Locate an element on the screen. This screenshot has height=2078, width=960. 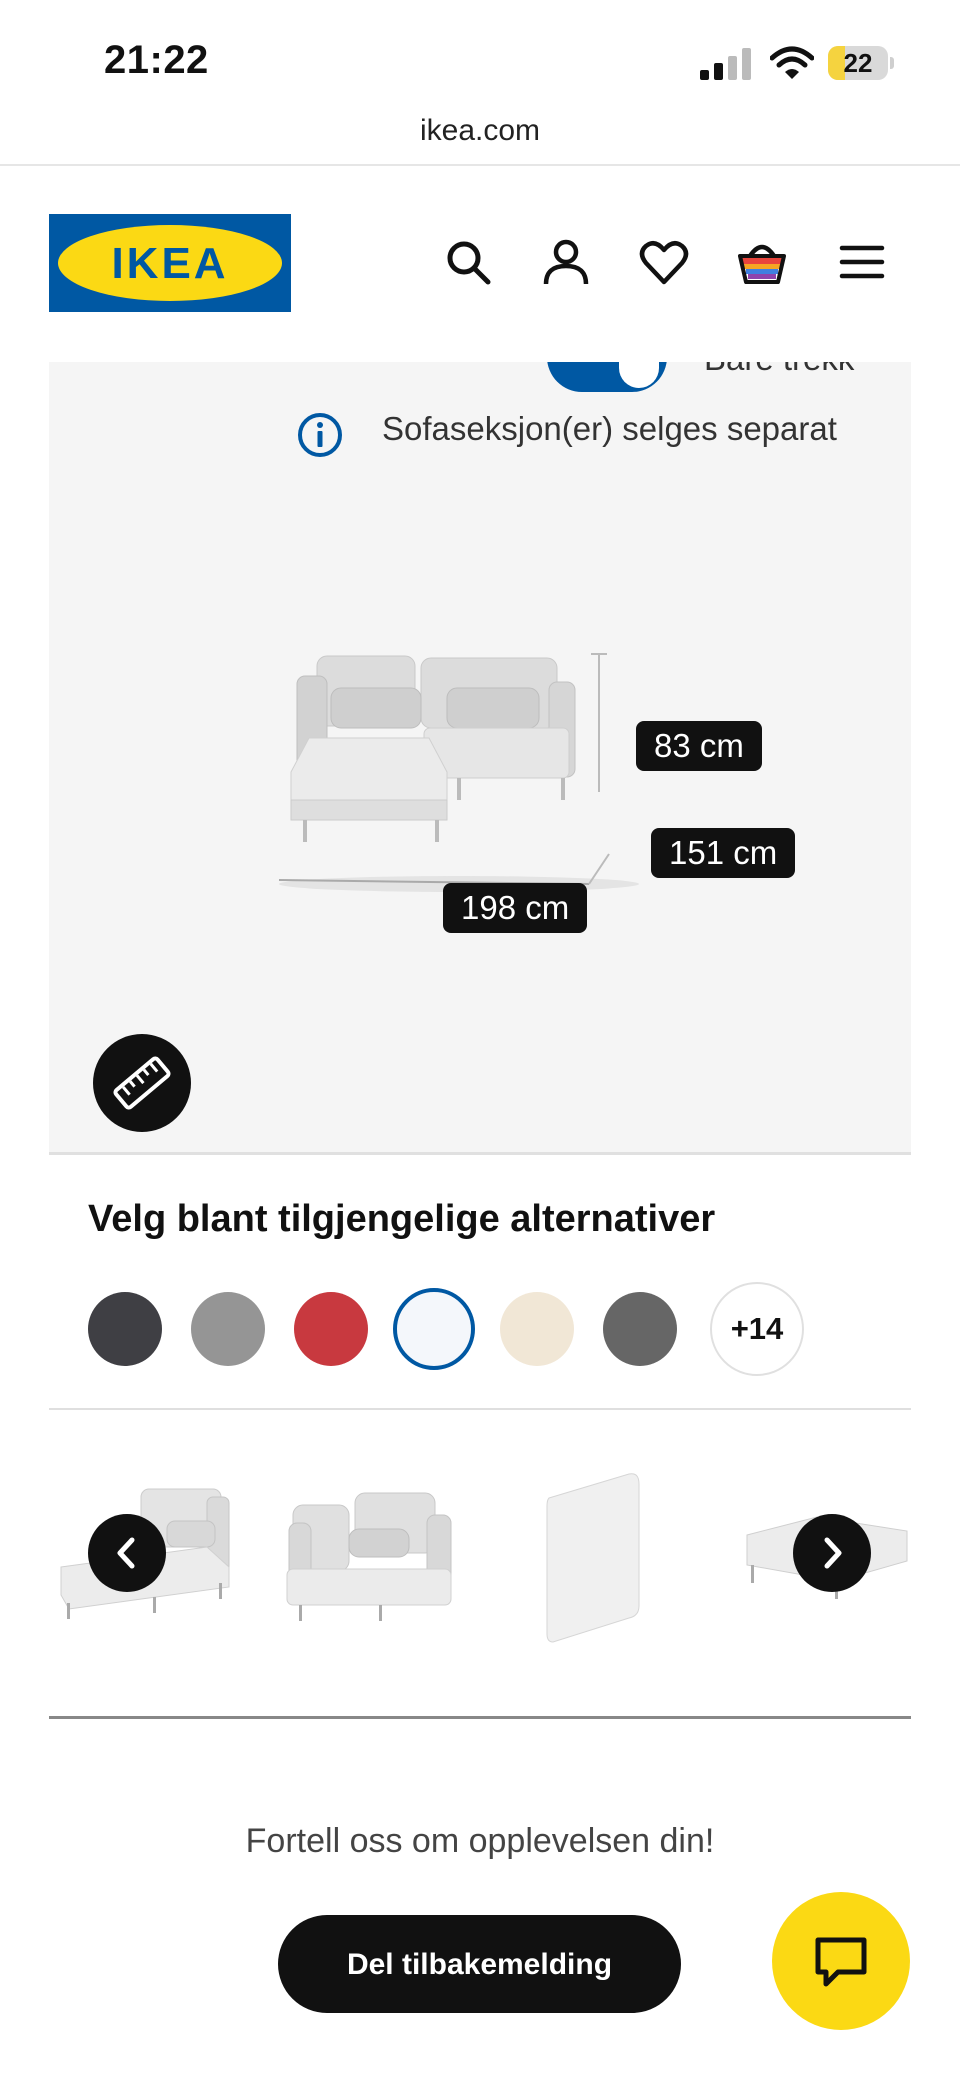
panel-divider is located at coordinates (480, 1153).